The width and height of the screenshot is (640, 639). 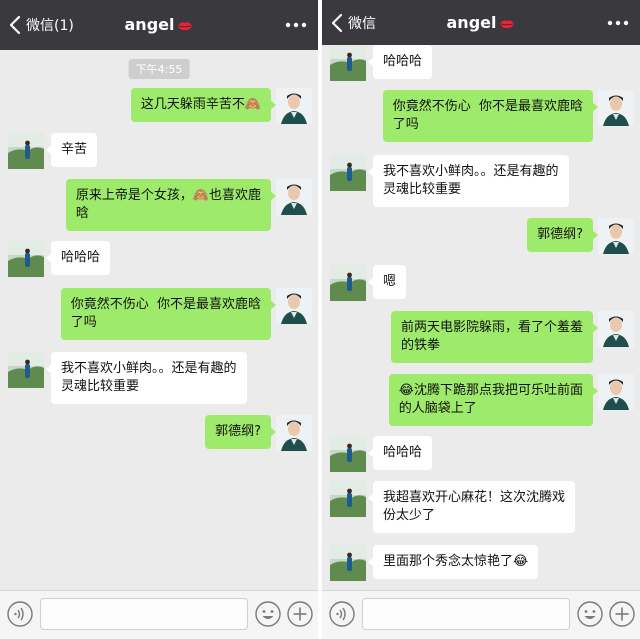 What do you see at coordinates (494, 337) in the screenshot?
I see `message-bubble-sent: 前两天电影院躲雨，看了个羞羞 的铁拳` at bounding box center [494, 337].